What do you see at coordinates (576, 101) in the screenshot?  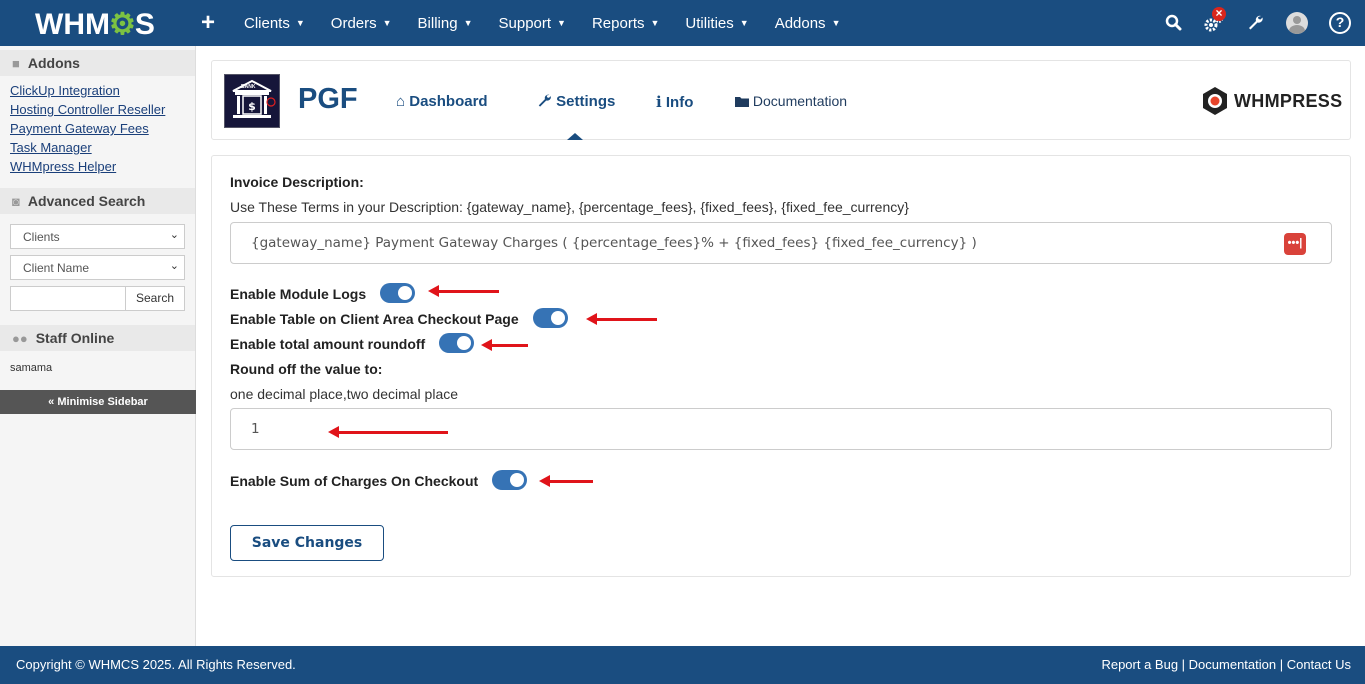 I see `tab-settings: Settings` at bounding box center [576, 101].